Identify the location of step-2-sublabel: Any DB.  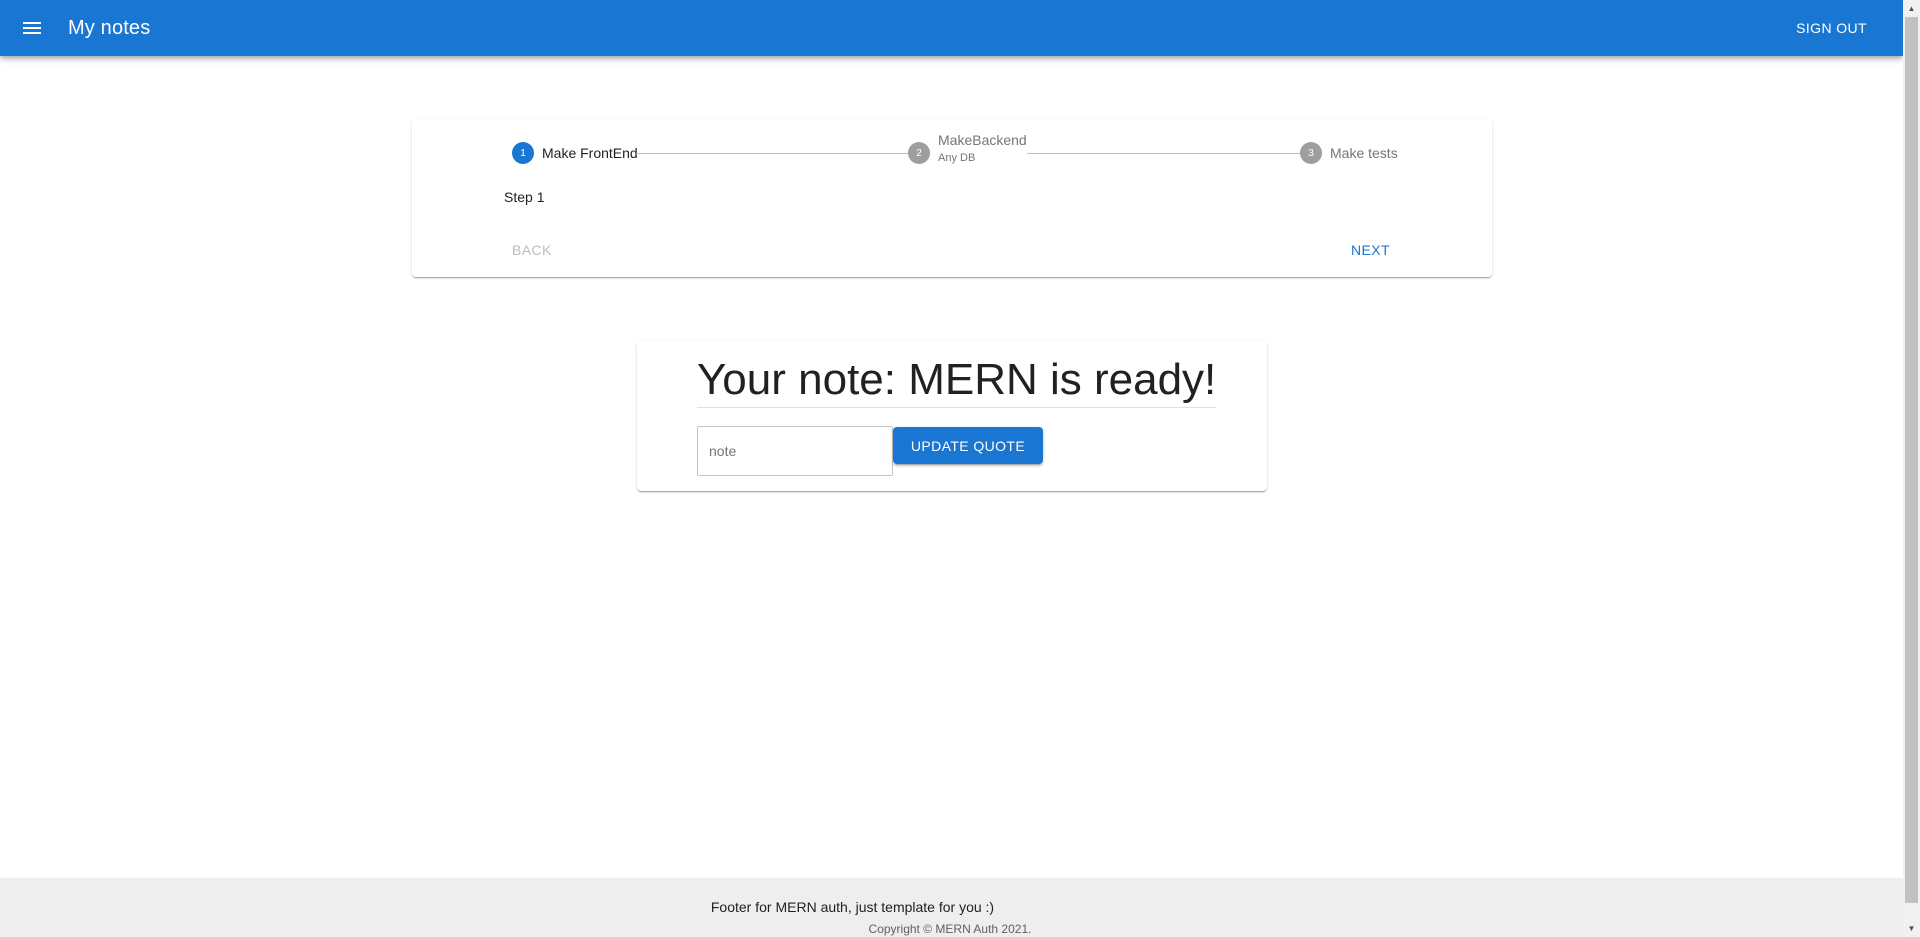
(957, 158).